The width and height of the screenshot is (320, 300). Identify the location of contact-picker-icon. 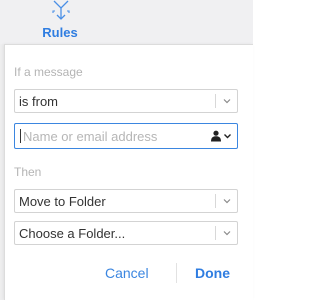
(221, 136).